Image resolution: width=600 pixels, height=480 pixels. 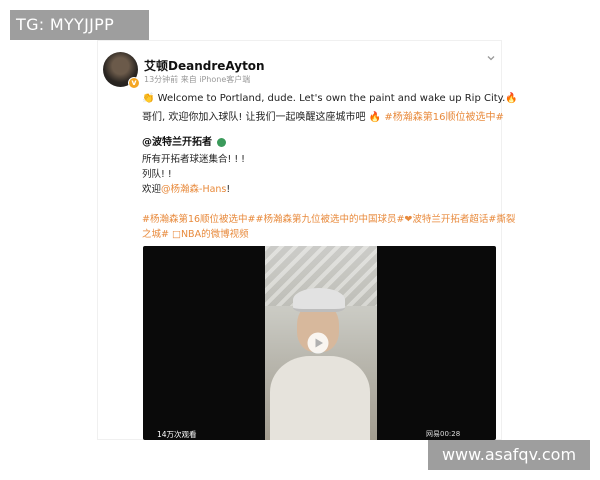 I want to click on quoted-line-1: 所有开拓者球迷集合! ! !, so click(x=193, y=159).